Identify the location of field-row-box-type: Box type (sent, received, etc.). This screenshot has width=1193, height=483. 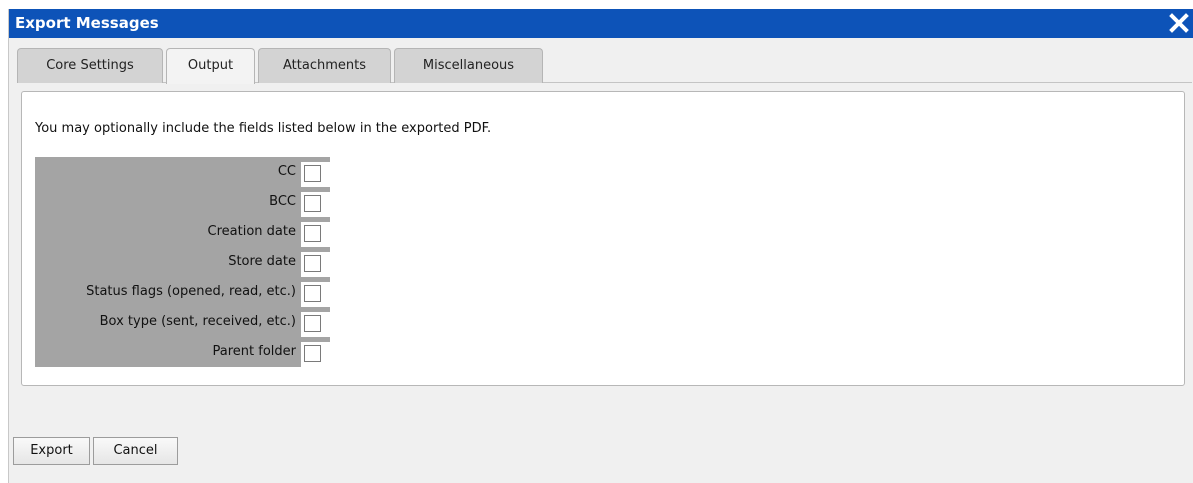
(182, 322).